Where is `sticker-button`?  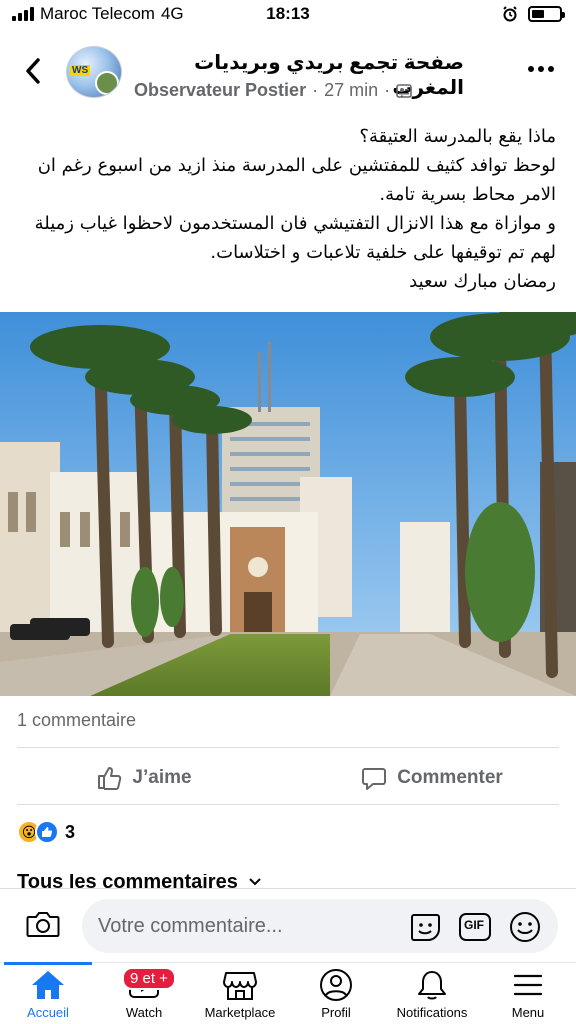 sticker-button is located at coordinates (425, 929).